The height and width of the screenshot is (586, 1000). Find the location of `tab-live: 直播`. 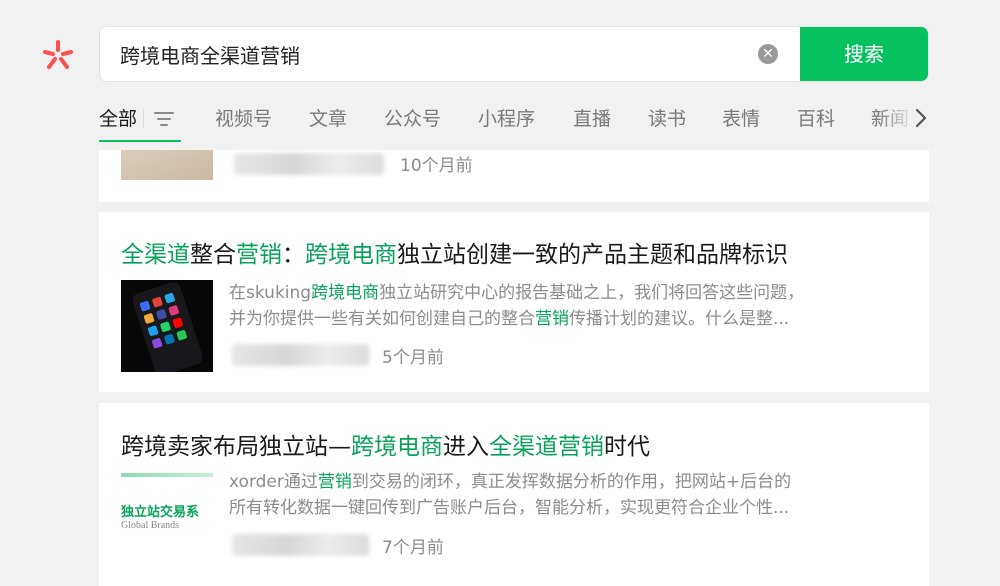

tab-live: 直播 is located at coordinates (592, 117).